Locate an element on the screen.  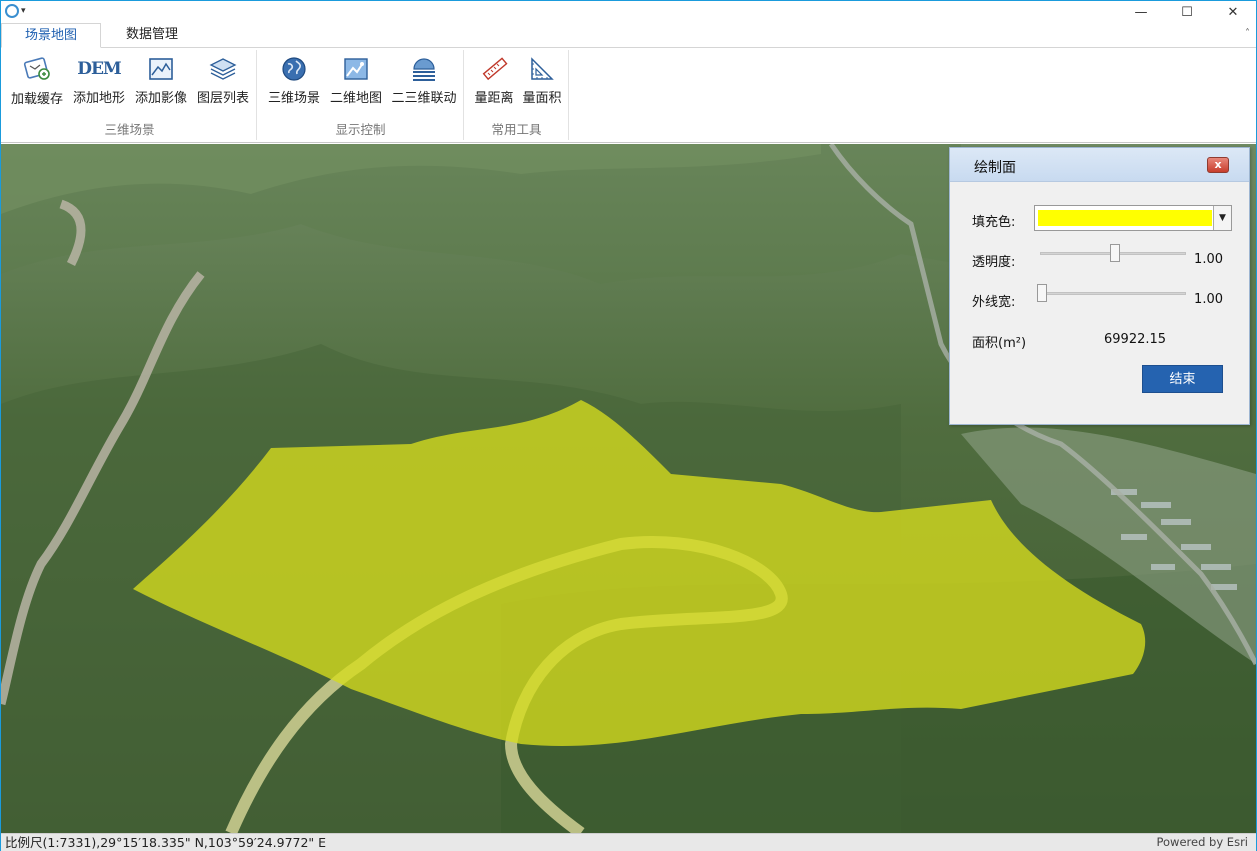
ribbon-group-common-tools: 量距离 量面积 常用工具 is located at coordinates (517, 95).